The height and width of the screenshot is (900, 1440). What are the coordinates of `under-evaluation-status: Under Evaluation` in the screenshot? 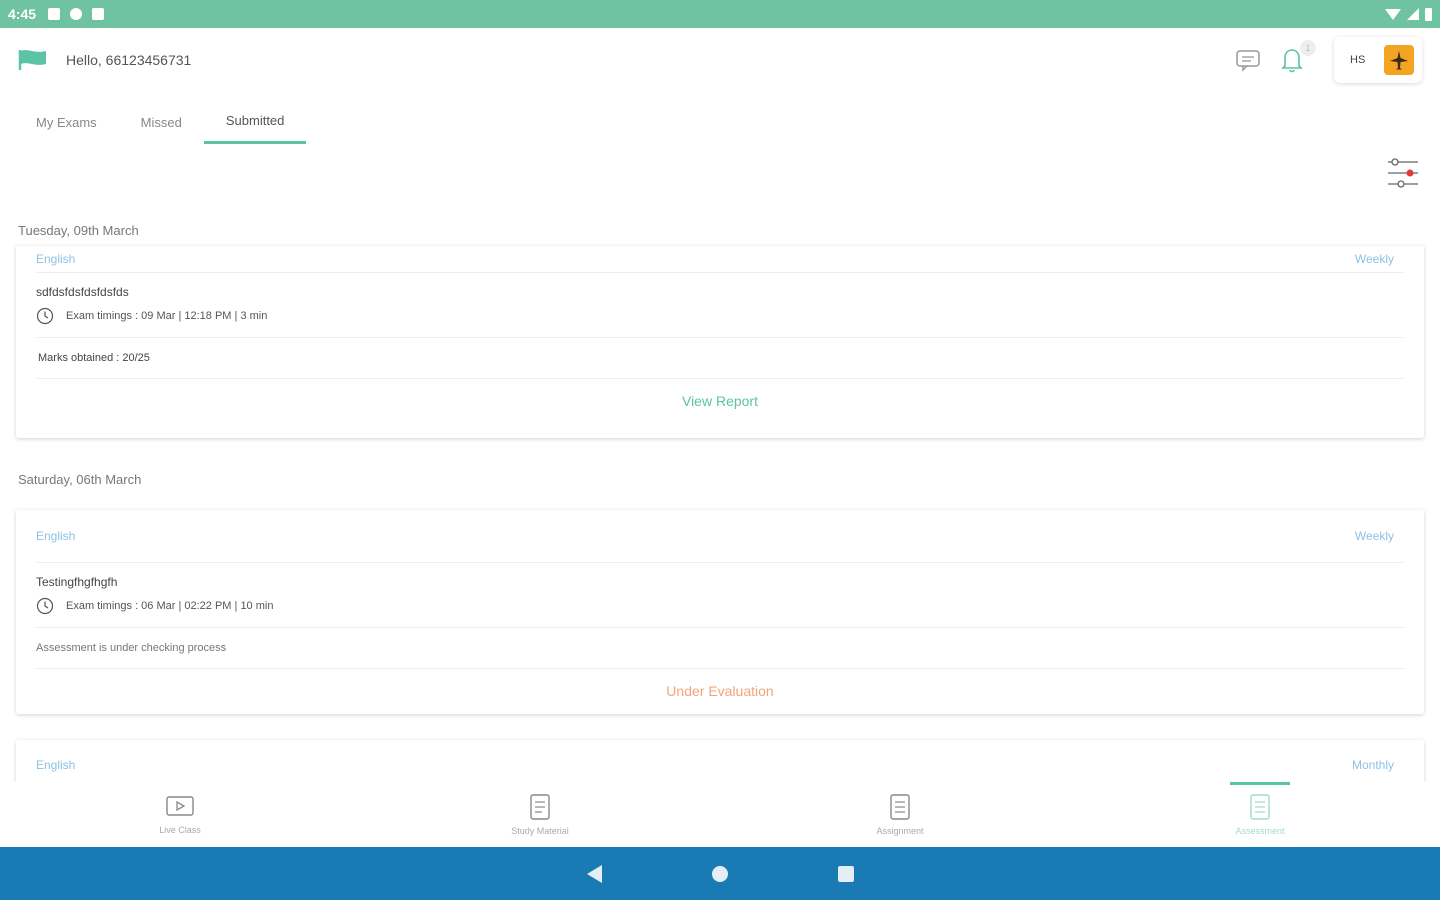 It's located at (720, 691).